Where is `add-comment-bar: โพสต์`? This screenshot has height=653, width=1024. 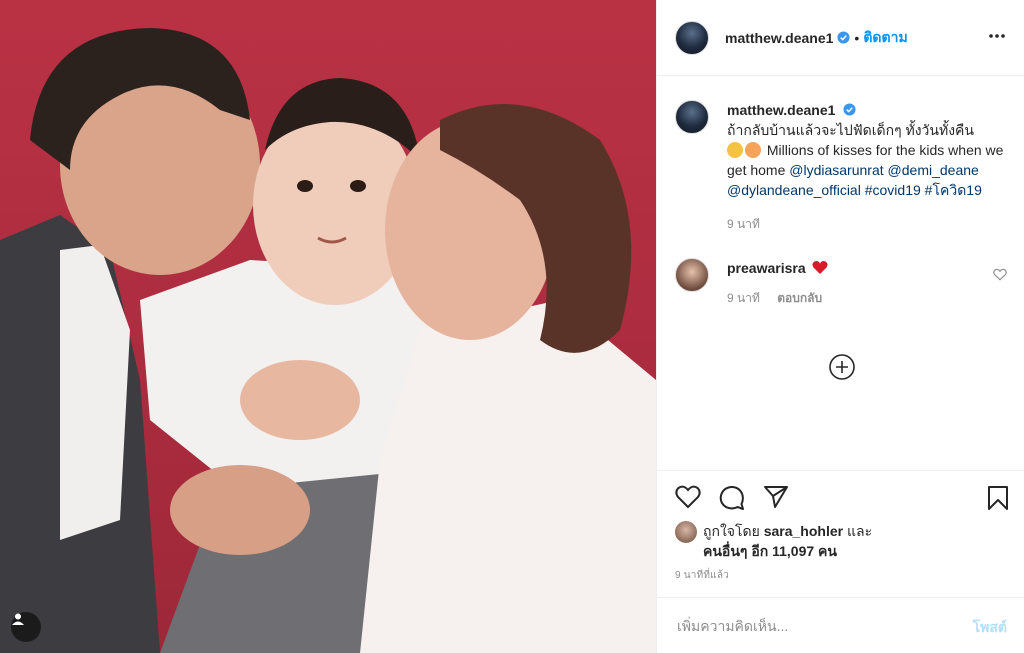
add-comment-bar: โพสต์ is located at coordinates (840, 625).